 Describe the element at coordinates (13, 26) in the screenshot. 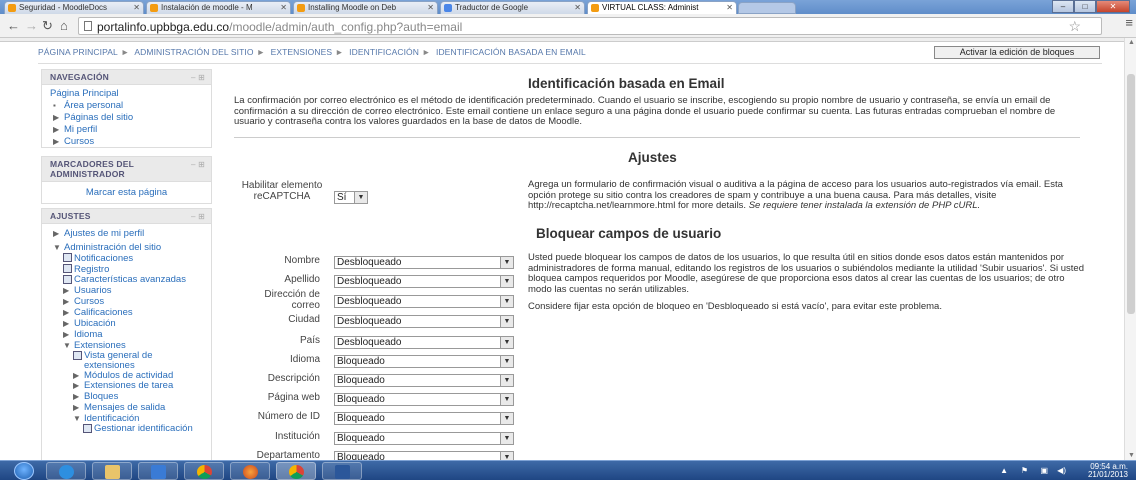

I see `back-arrow-icon: ←` at that location.